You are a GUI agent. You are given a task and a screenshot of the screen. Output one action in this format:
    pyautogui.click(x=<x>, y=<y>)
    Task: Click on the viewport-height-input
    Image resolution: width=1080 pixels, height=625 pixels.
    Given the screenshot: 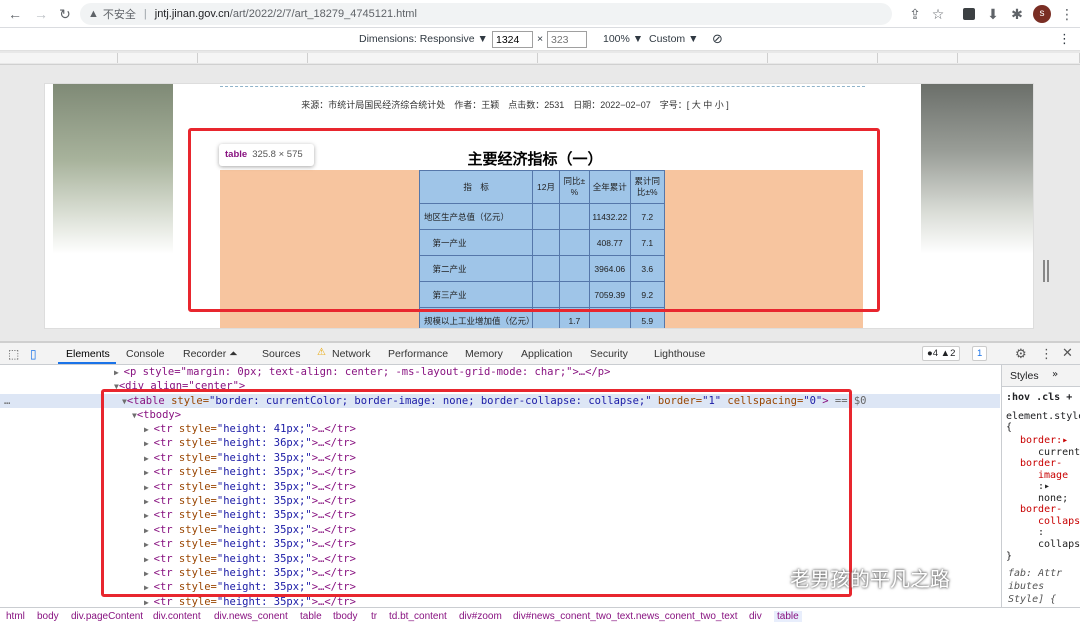 What is the action you would take?
    pyautogui.click(x=567, y=39)
    